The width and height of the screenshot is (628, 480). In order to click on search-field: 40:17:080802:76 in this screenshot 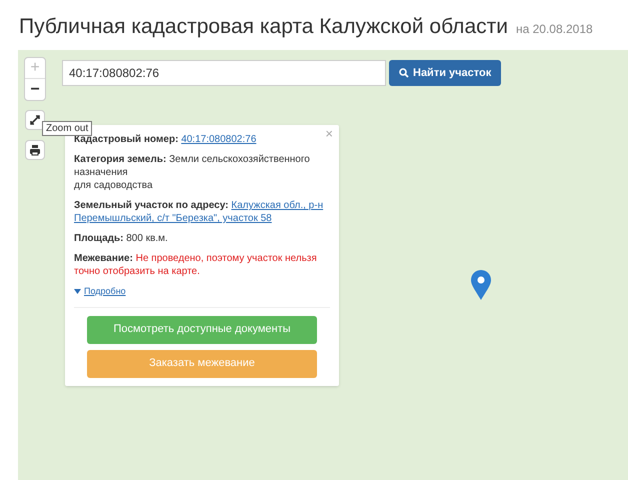, I will do `click(224, 73)`.